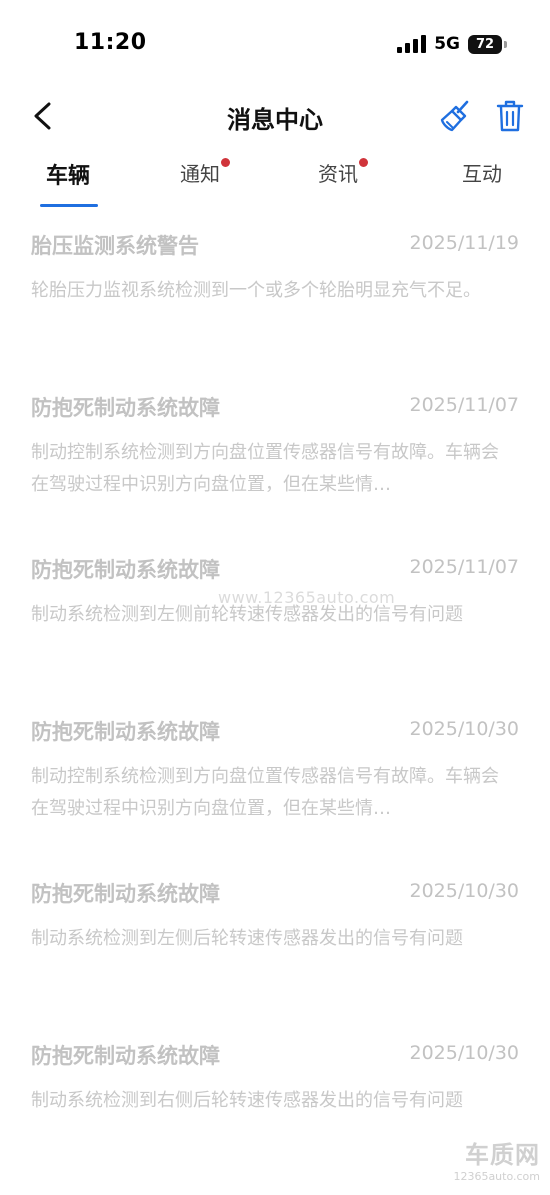 The width and height of the screenshot is (550, 1195). I want to click on status-indicators: 5G 72, so click(452, 44).